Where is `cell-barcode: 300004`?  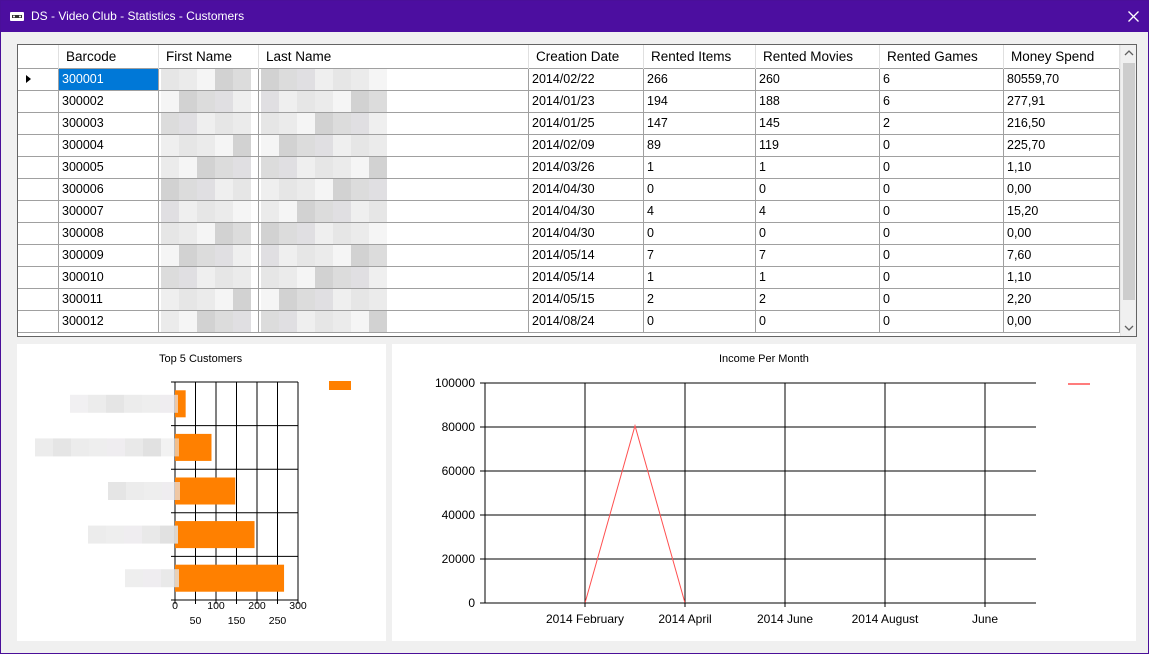 cell-barcode: 300004 is located at coordinates (109, 146).